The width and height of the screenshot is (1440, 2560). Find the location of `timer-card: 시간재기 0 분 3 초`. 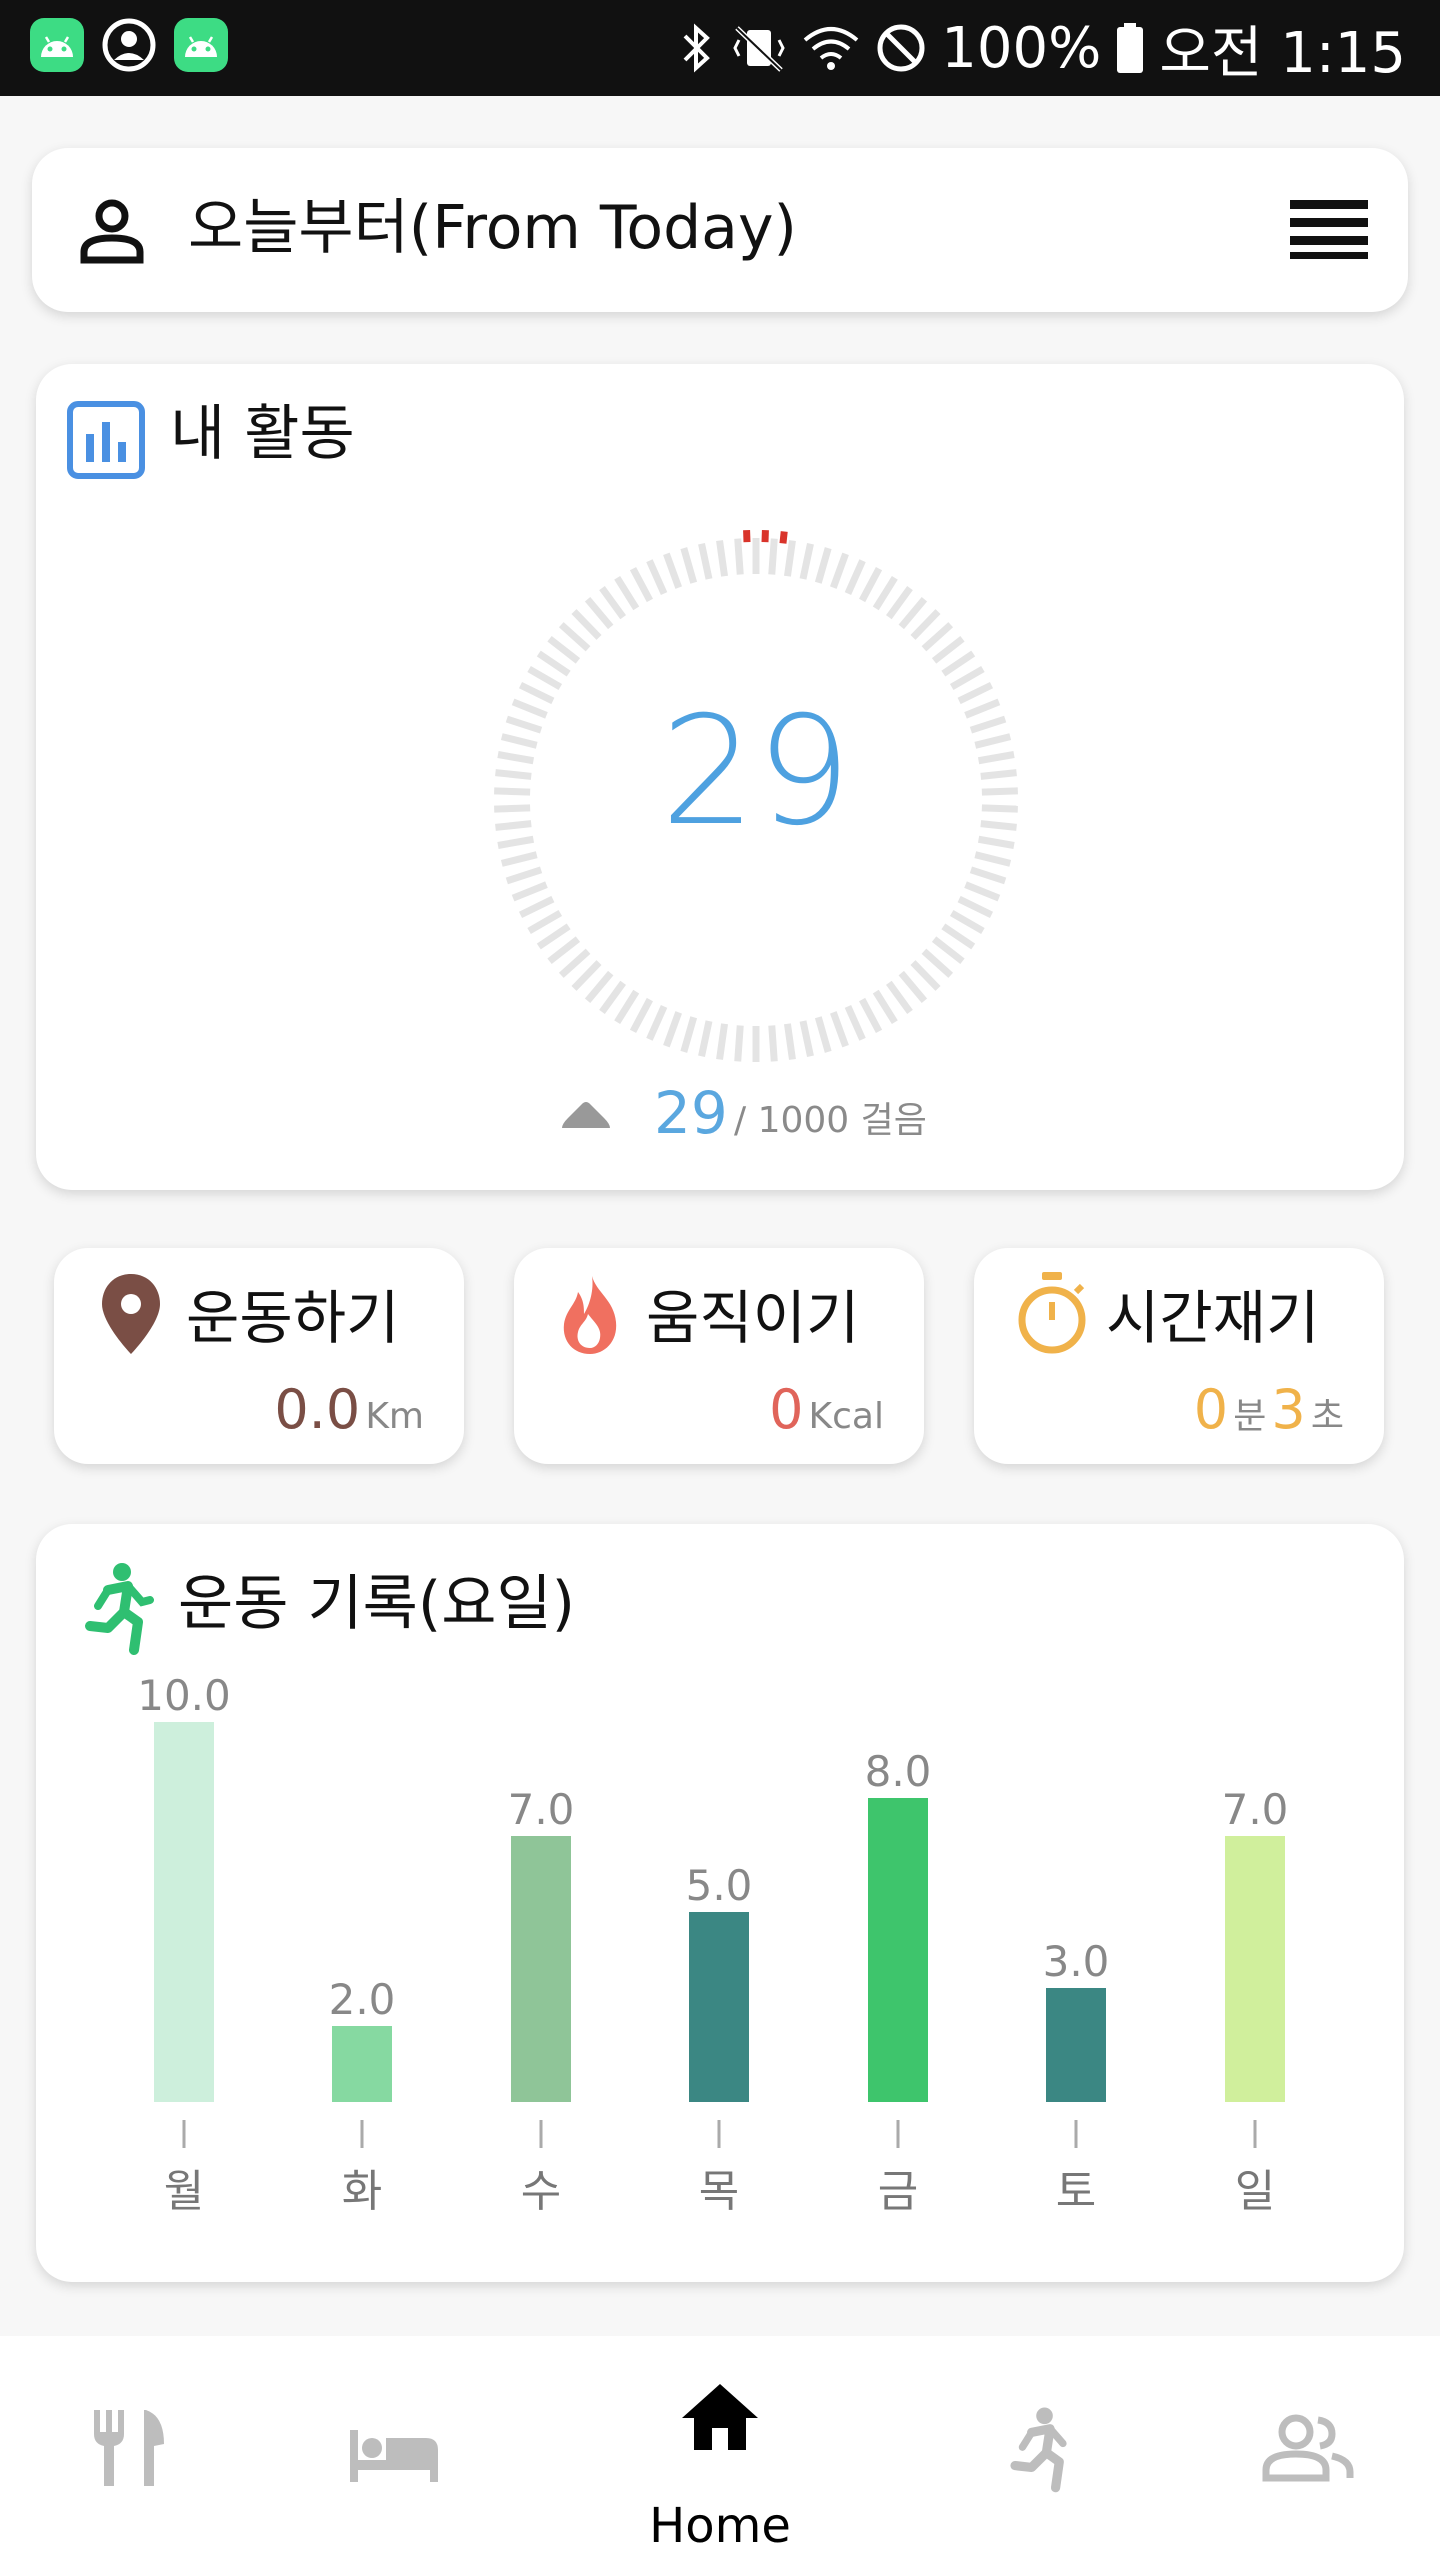

timer-card: 시간재기 0 분 3 초 is located at coordinates (1179, 1356).